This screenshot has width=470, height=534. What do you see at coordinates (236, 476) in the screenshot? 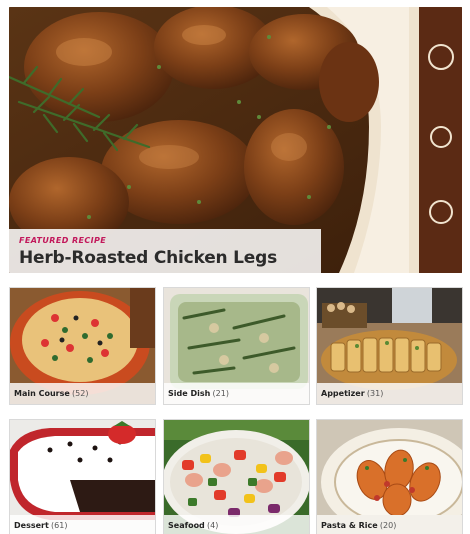
I see `category-tile-seafood: Seafood (4)` at bounding box center [236, 476].